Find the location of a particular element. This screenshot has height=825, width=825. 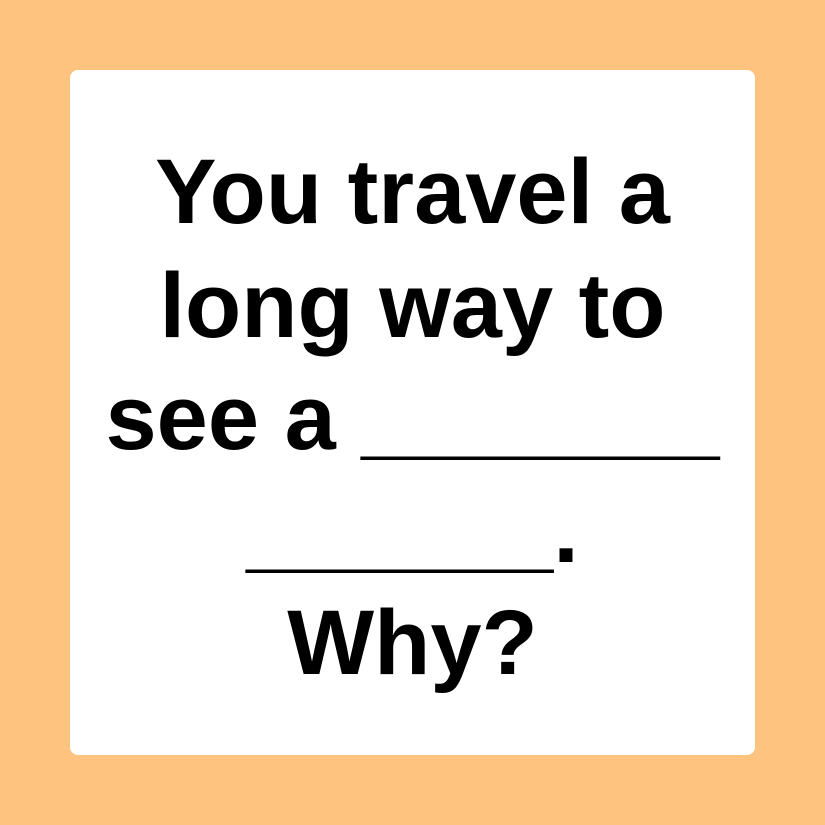

prompt-line: You travel a is located at coordinates (412, 192).